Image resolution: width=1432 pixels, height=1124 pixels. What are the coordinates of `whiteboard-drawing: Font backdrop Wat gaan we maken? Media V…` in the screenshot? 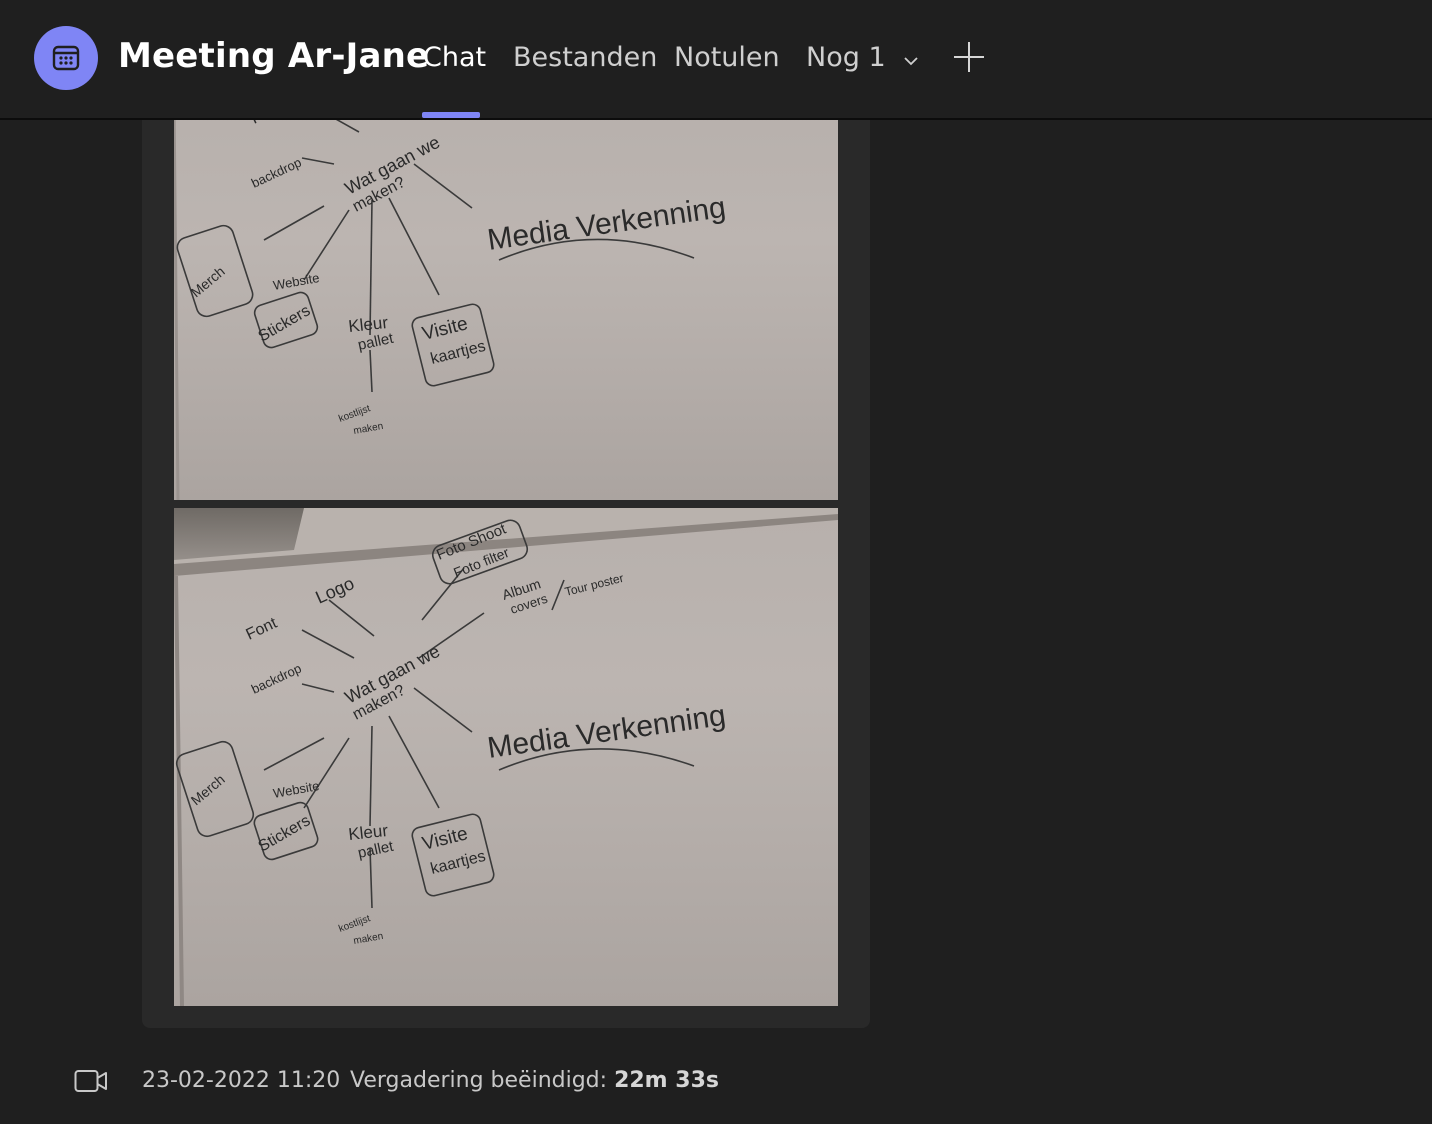 It's located at (451, 300).